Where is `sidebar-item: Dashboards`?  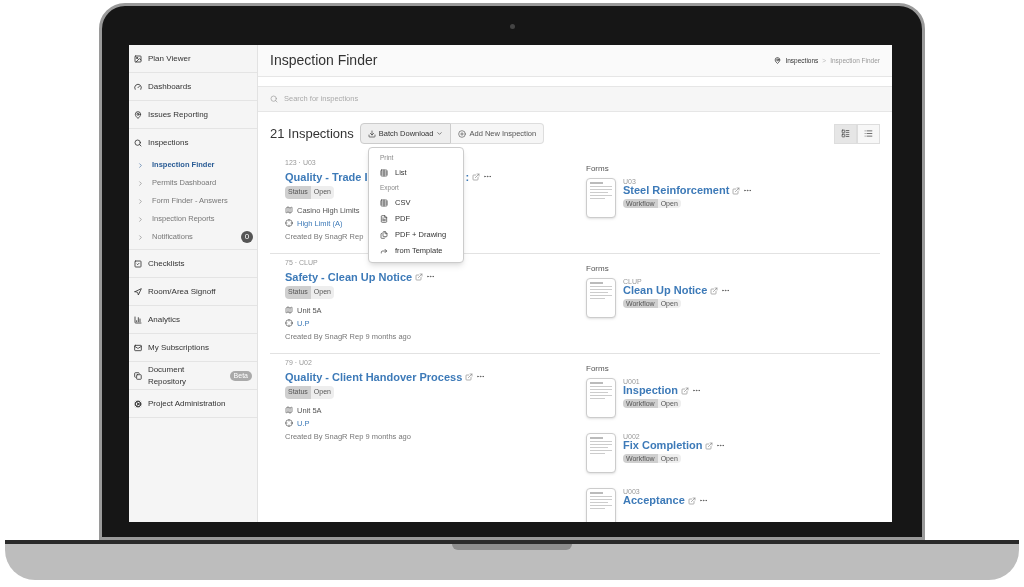
sidebar-item: Dashboards is located at coordinates (193, 86).